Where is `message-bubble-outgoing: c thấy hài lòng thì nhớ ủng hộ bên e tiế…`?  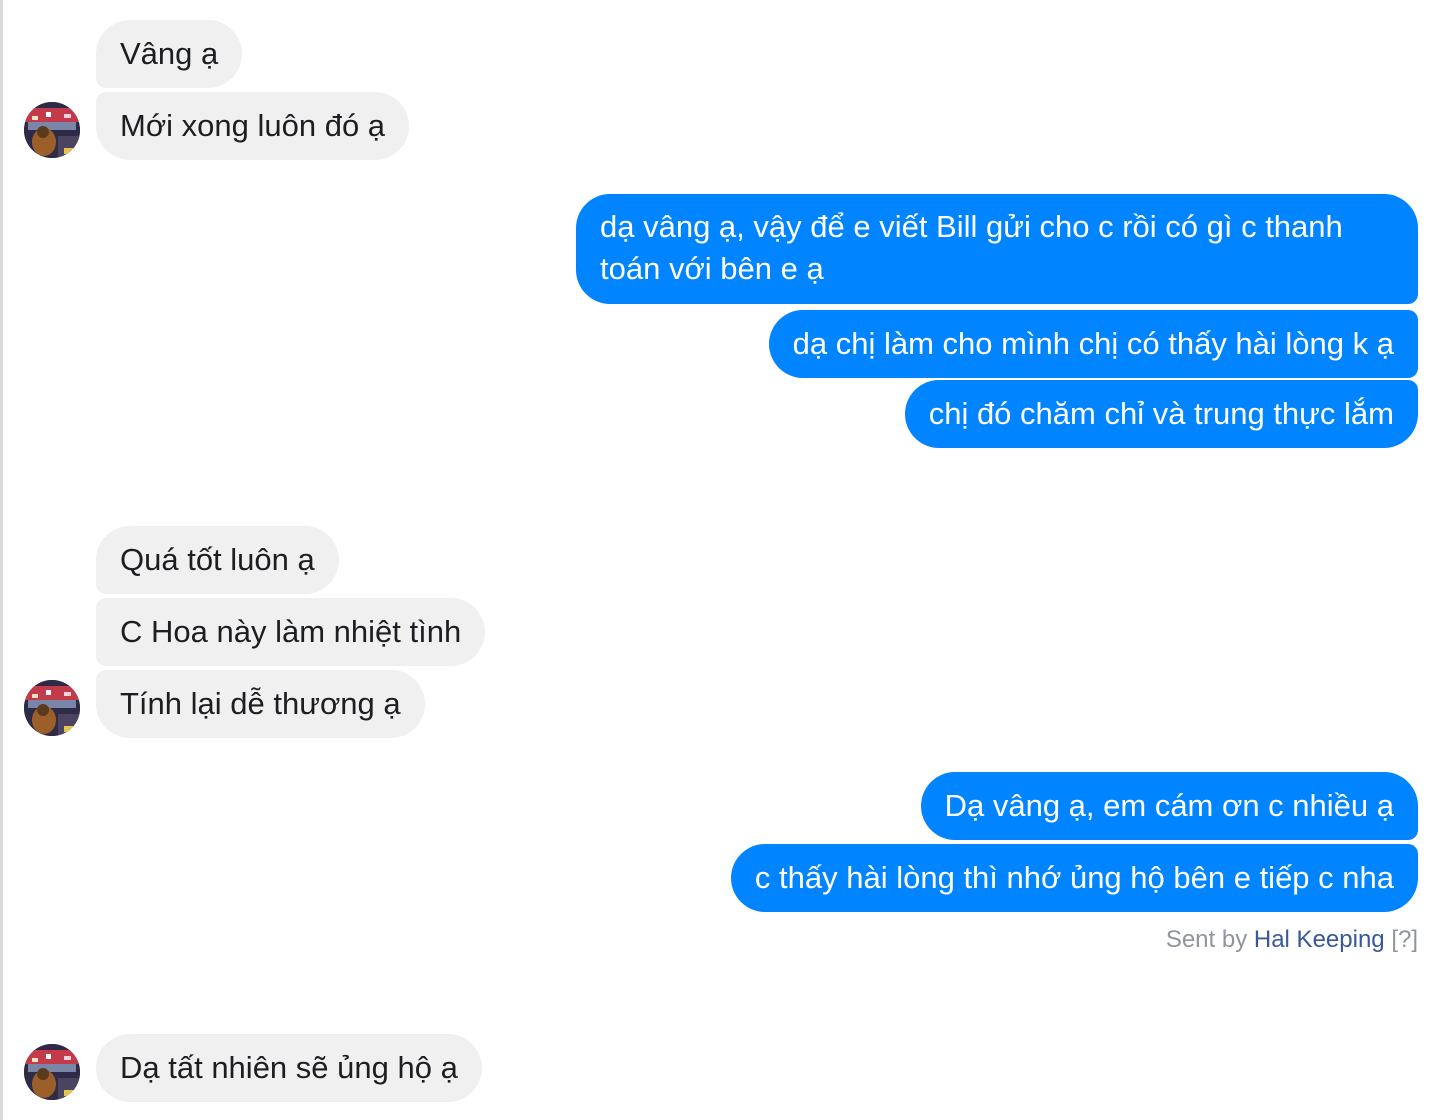
message-bubble-outgoing: c thấy hài lòng thì nhớ ủng hộ bên e tiế… is located at coordinates (1074, 878).